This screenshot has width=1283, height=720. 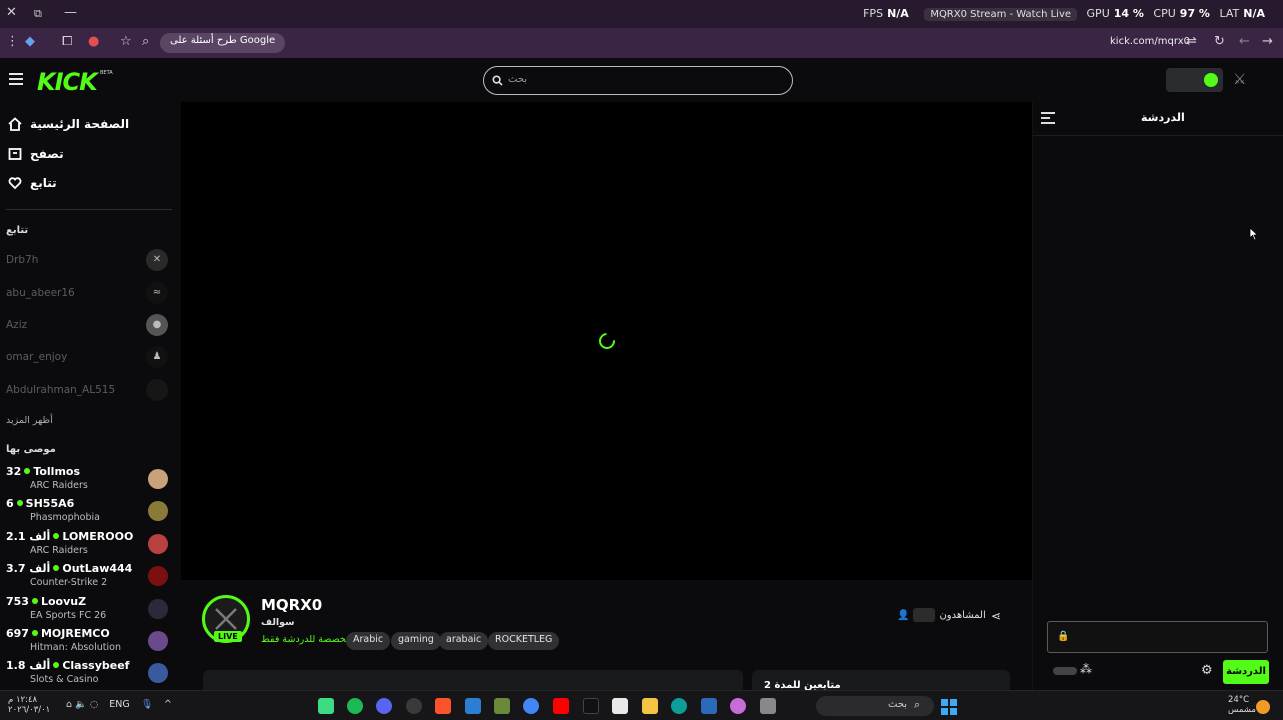 What do you see at coordinates (996, 616) in the screenshot?
I see `share-icon: ⋖` at bounding box center [996, 616].